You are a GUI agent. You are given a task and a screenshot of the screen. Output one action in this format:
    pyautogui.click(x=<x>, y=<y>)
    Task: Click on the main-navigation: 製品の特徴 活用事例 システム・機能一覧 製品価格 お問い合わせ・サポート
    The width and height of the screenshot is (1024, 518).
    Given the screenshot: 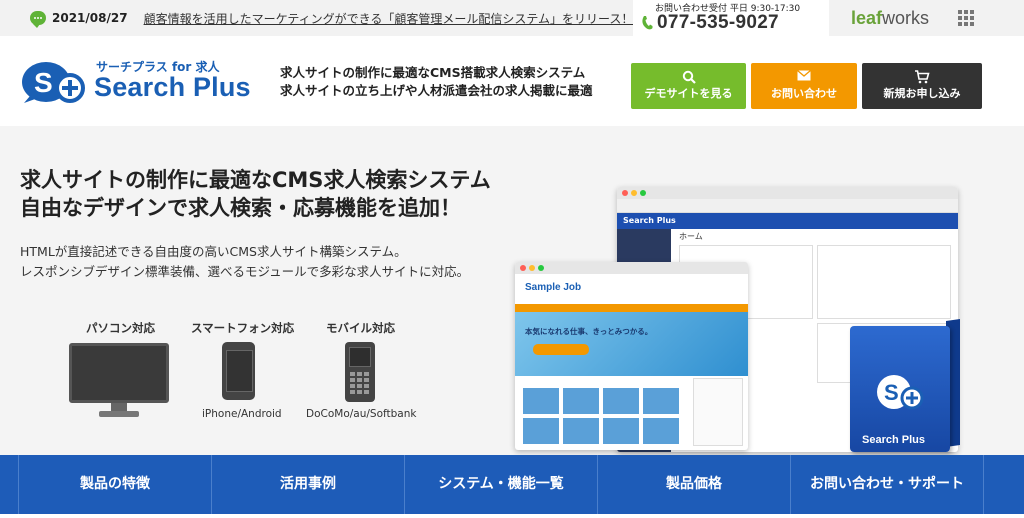 What is the action you would take?
    pyautogui.click(x=512, y=484)
    